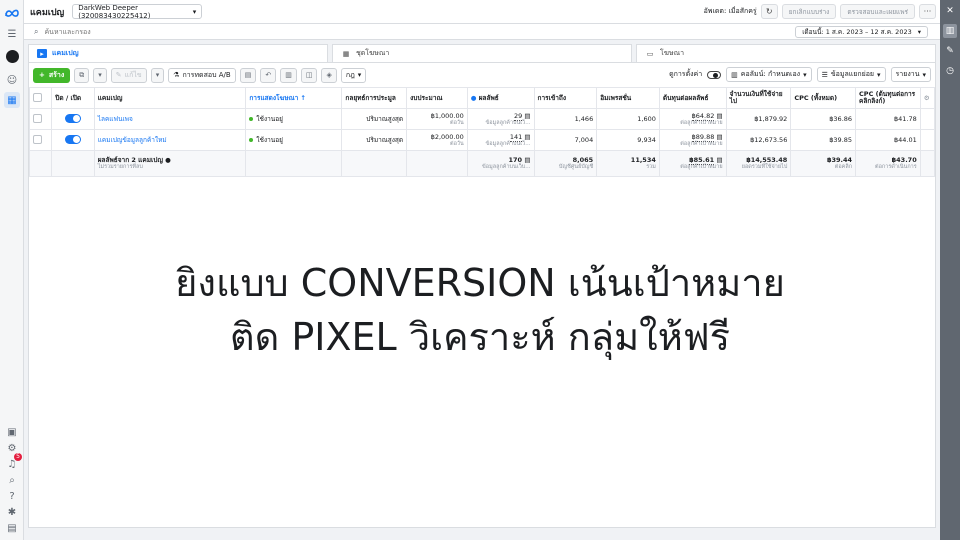 Image resolution: width=960 pixels, height=540 pixels. What do you see at coordinates (651, 167) in the screenshot?
I see `total-impressions-sub: รวม` at bounding box center [651, 167].